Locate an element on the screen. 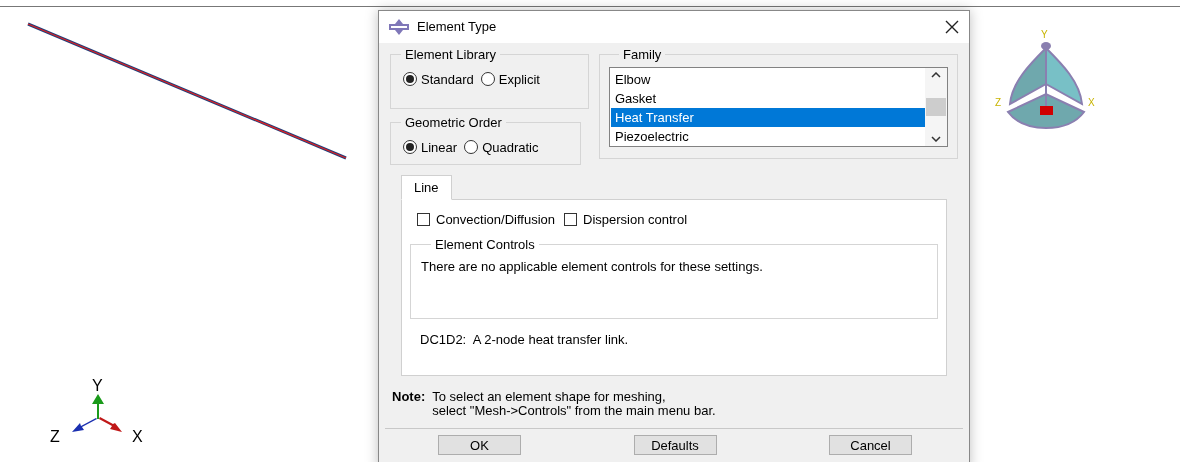  description-text: DC1D2: A 2-node heat transfer link. is located at coordinates (524, 339).